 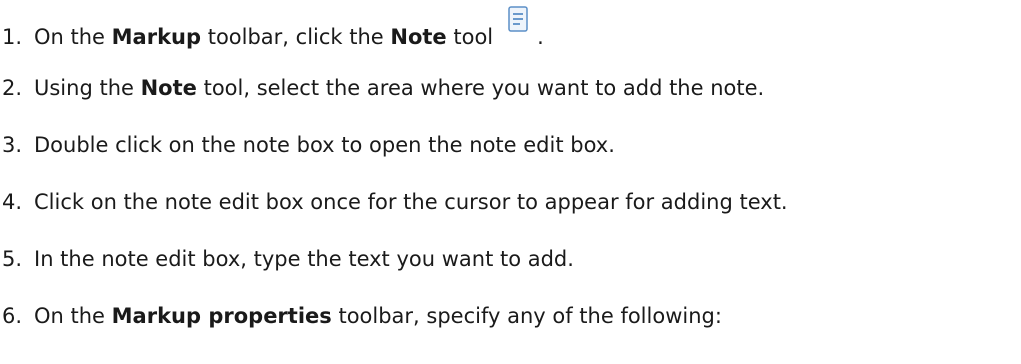 I want to click on step-text: Using the, so click(x=87, y=88).